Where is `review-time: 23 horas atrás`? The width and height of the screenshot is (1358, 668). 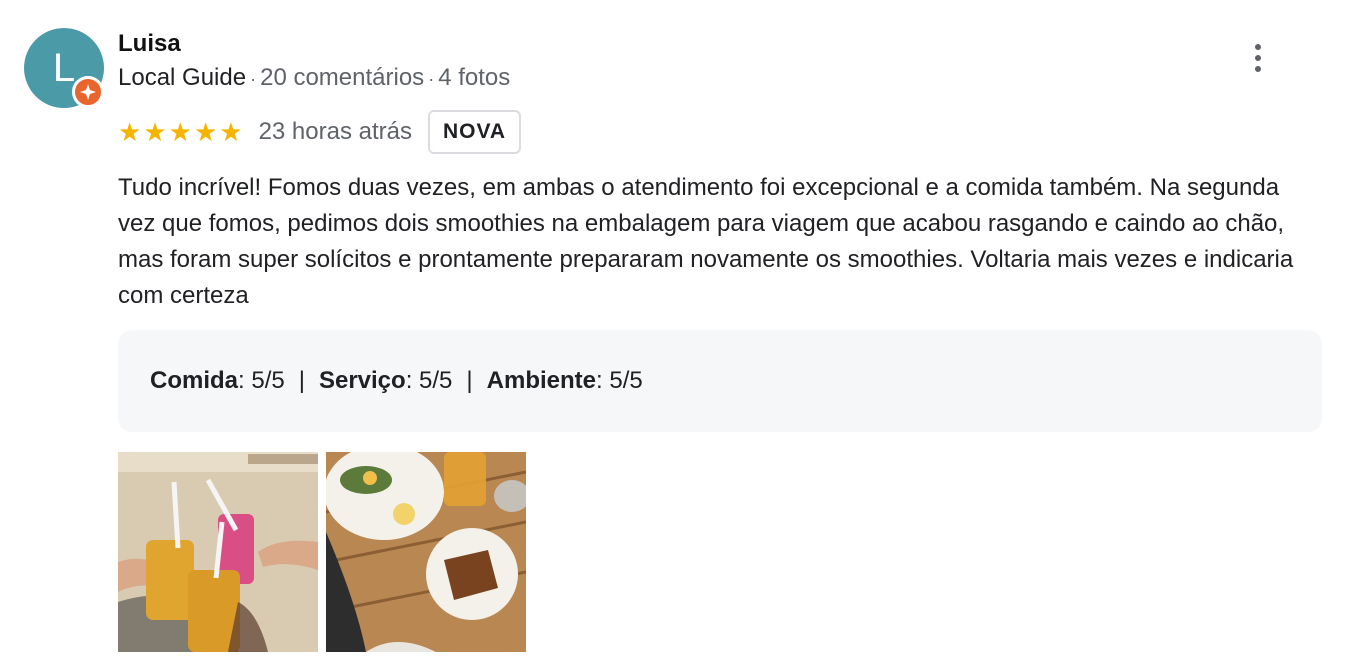
review-time: 23 horas atrás is located at coordinates (335, 131).